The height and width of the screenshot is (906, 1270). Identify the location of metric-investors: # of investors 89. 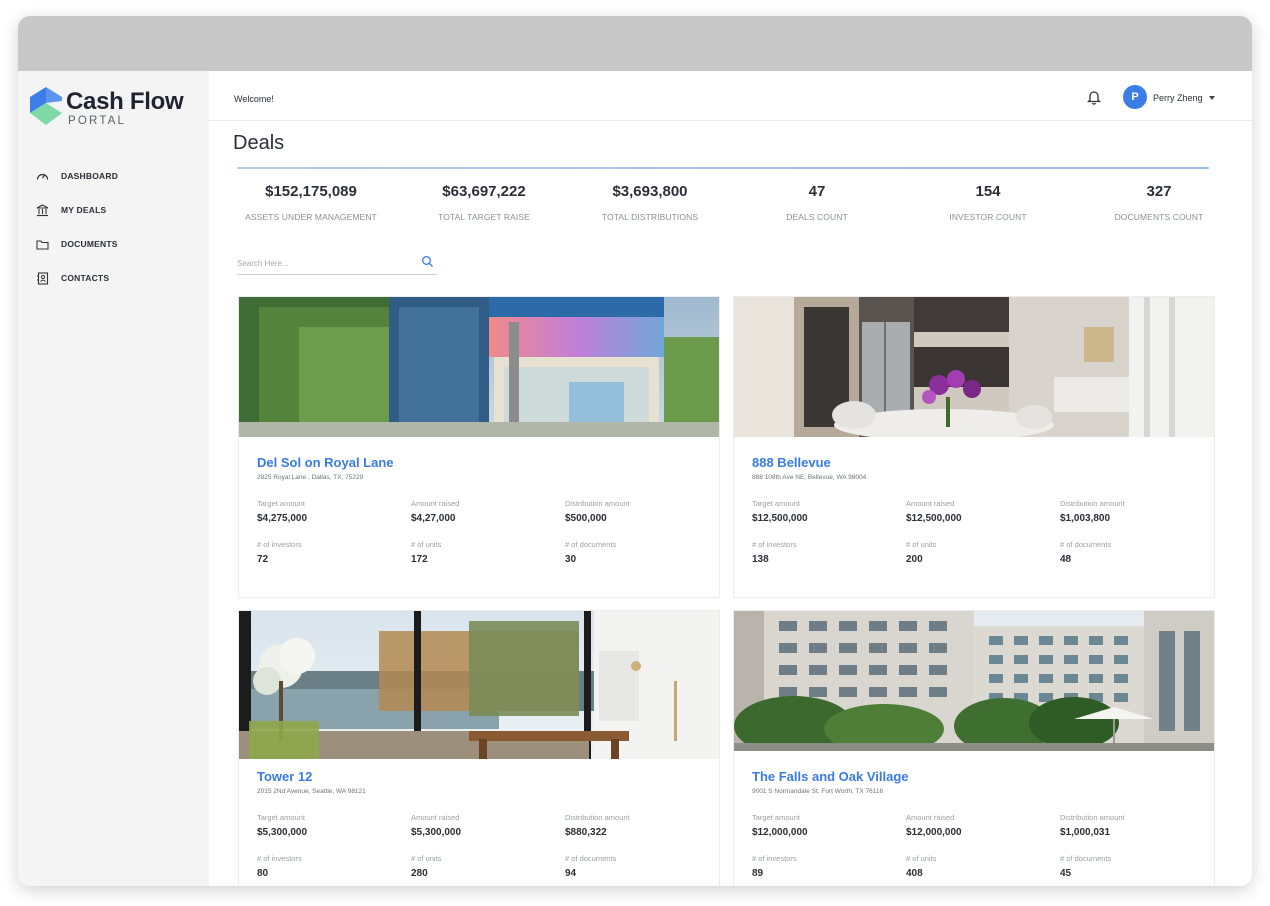
(827, 866).